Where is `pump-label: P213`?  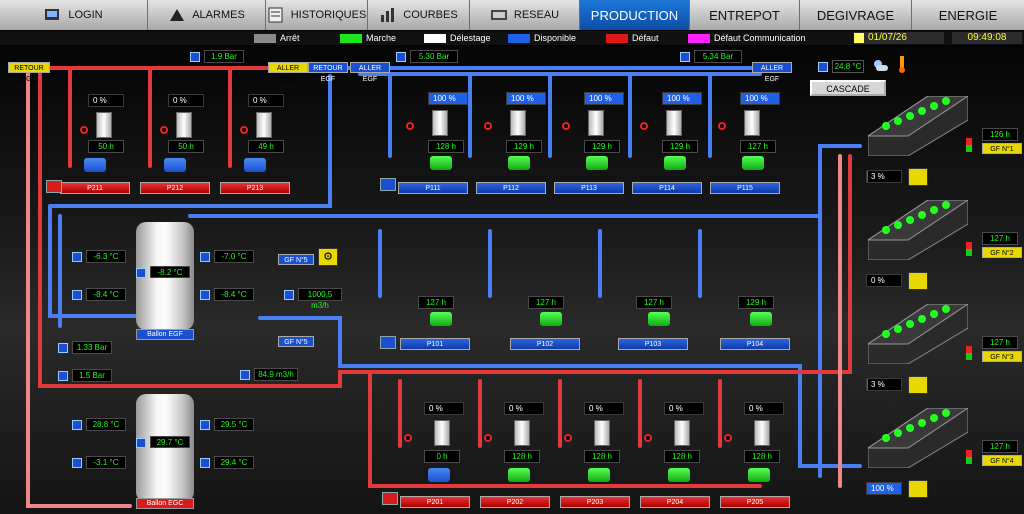 pump-label: P213 is located at coordinates (255, 188).